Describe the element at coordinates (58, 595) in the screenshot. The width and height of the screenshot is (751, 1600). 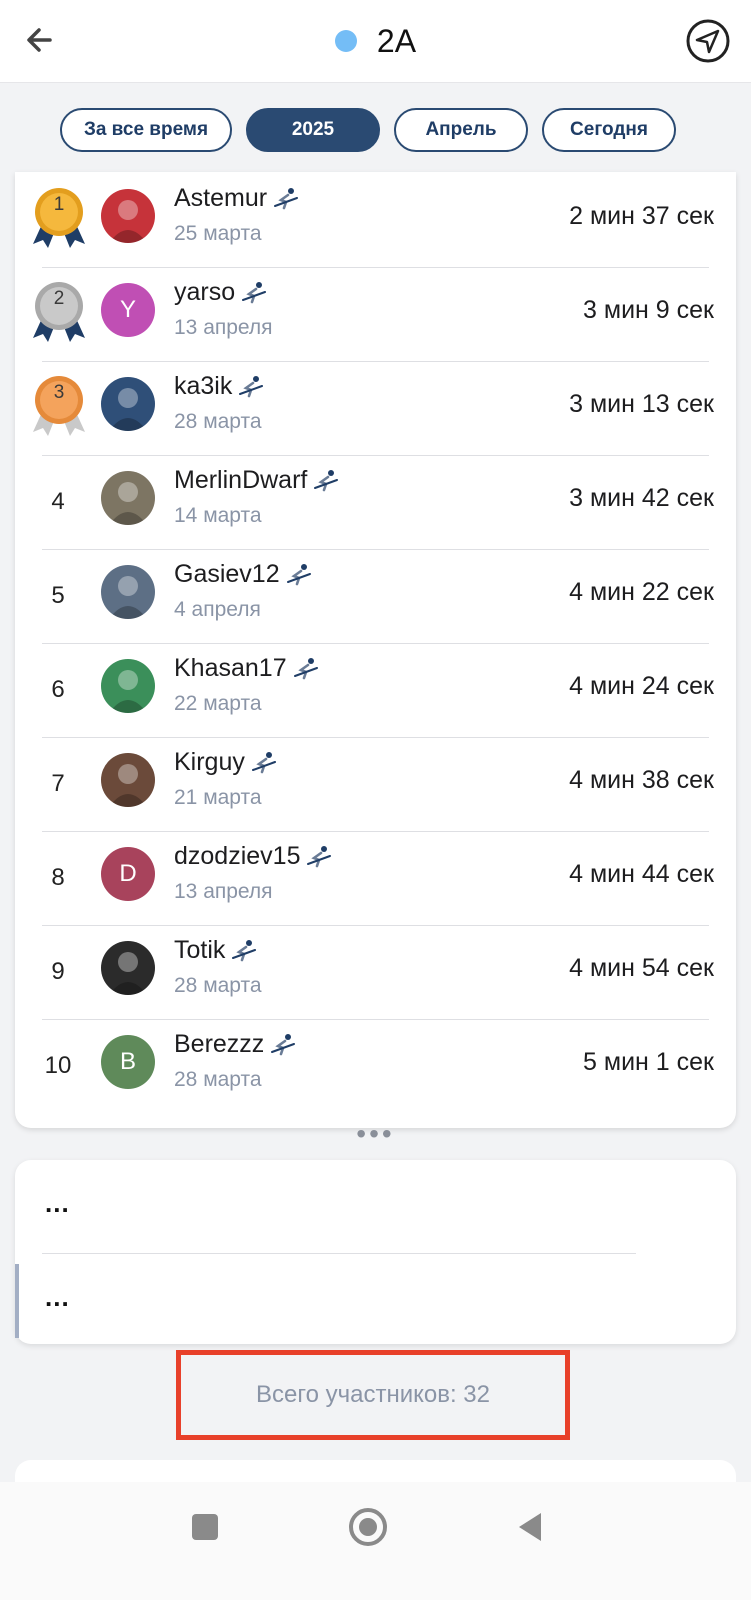
I see `rank-number: 5` at that location.